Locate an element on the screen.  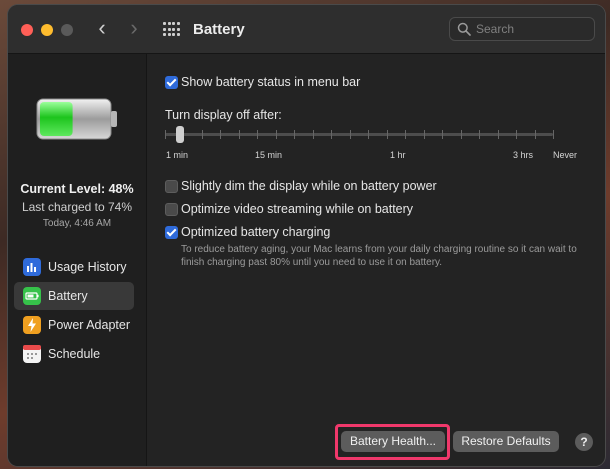
search-field is located at coordinates (522, 29).